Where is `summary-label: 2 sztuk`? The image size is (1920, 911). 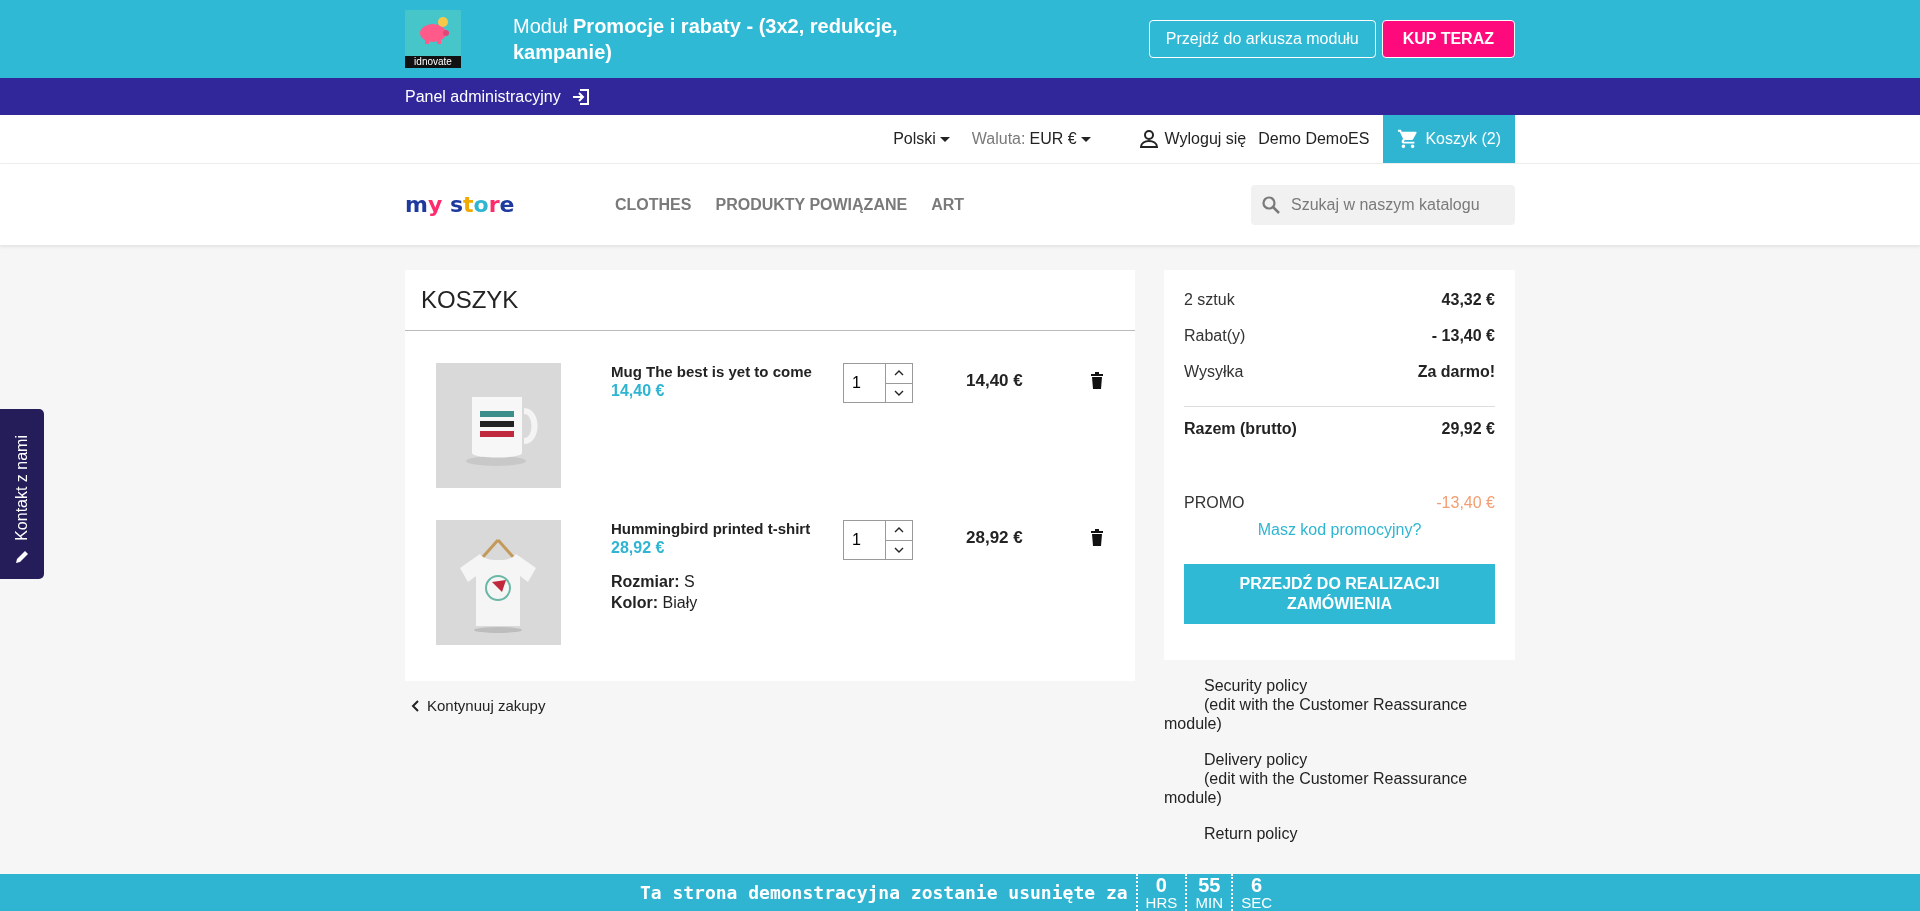 summary-label: 2 sztuk is located at coordinates (1209, 300).